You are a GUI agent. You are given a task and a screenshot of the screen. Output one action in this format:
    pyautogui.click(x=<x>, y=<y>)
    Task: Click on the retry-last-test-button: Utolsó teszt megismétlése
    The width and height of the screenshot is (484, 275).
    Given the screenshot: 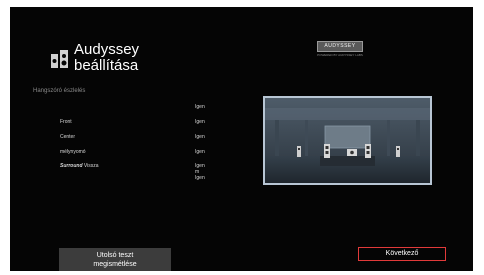 What is the action you would take?
    pyautogui.click(x=115, y=259)
    